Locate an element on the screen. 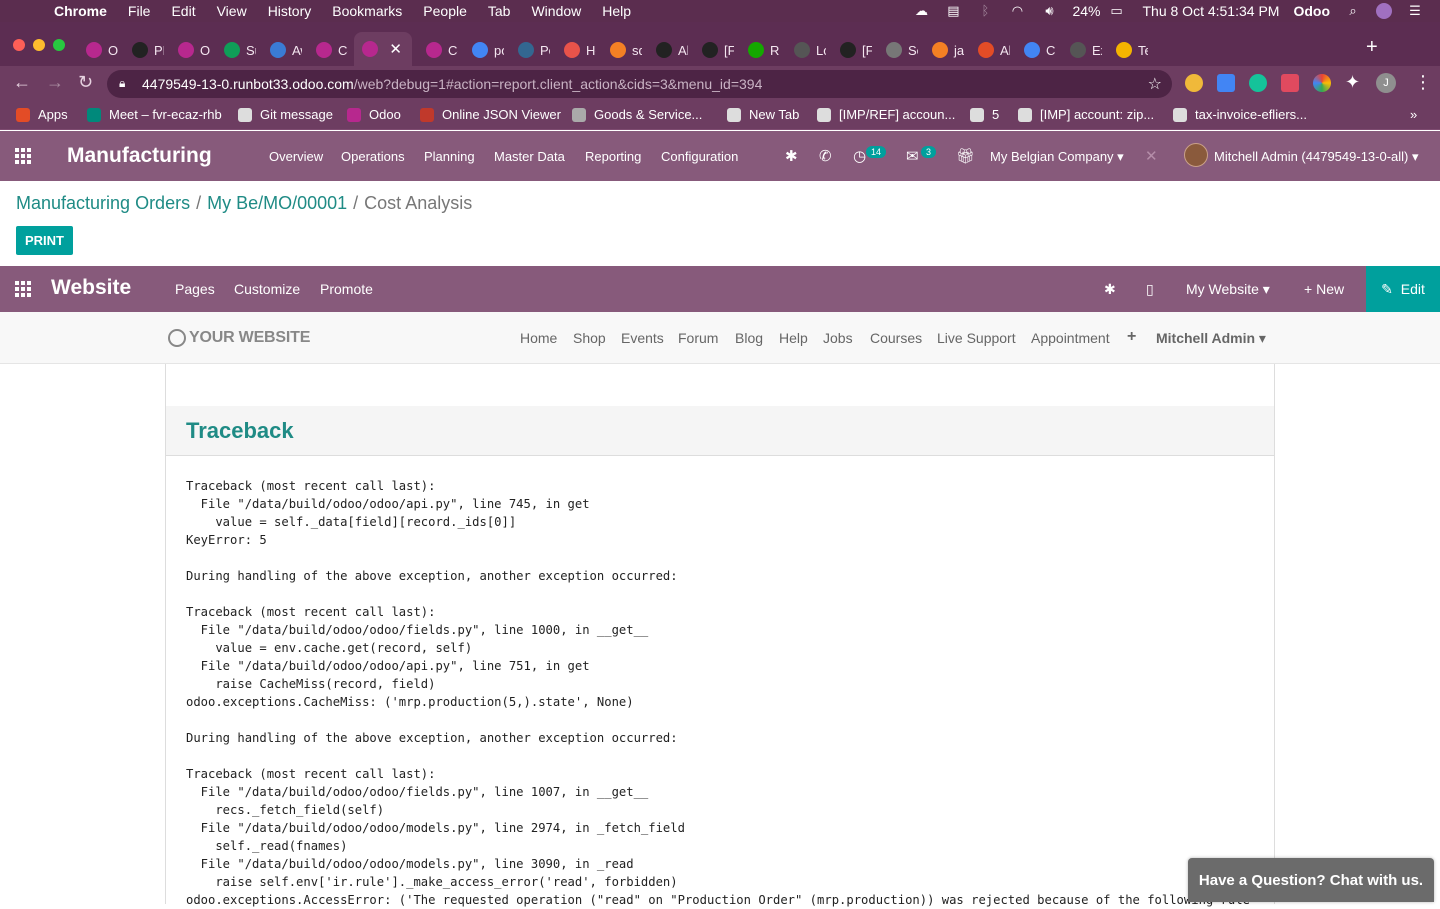 This screenshot has width=1440, height=909. app-title: Manufacturing is located at coordinates (139, 156).